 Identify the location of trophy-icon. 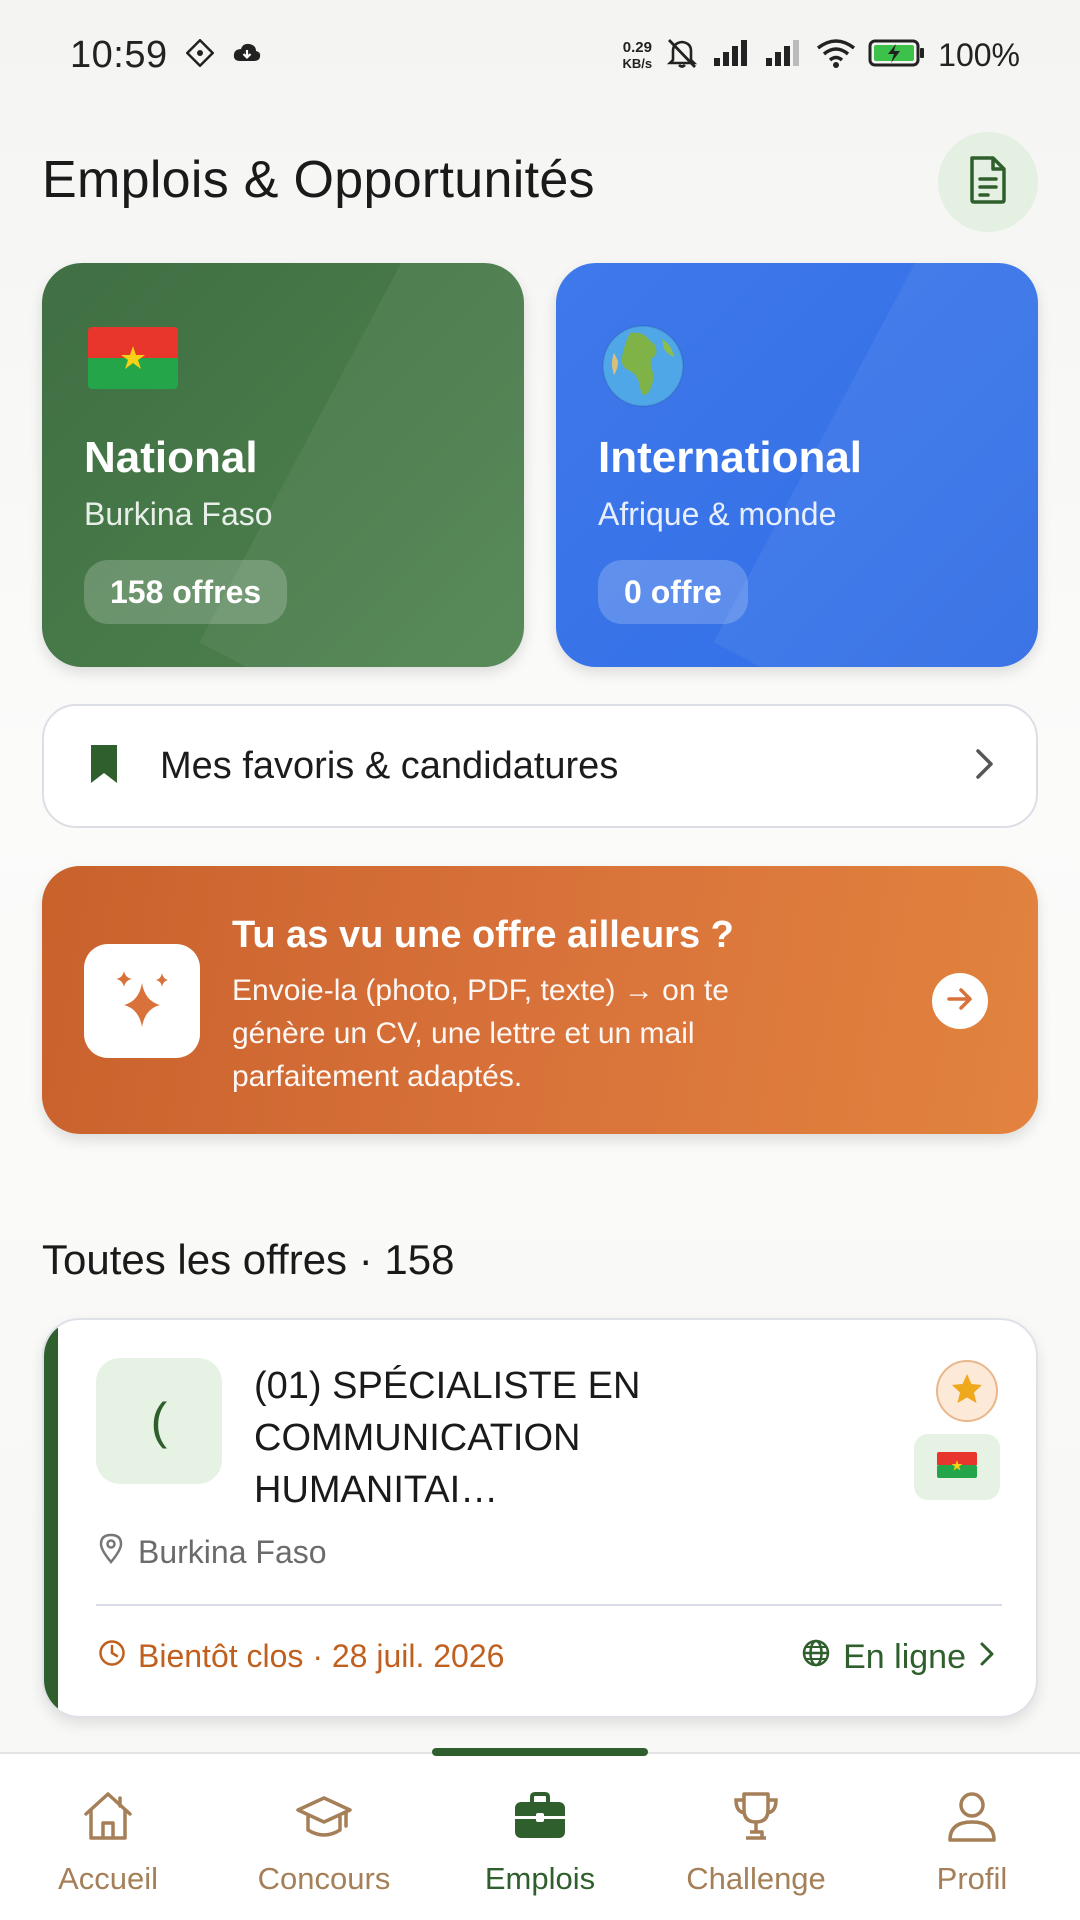
(756, 1818).